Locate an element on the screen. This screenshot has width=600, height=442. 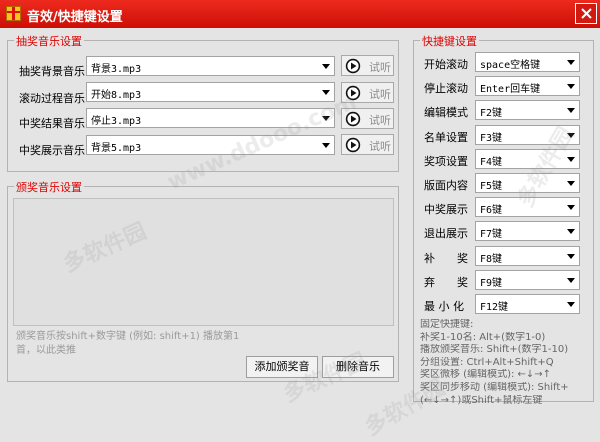
hotkey-label: 奖项设置 is located at coordinates (446, 161).